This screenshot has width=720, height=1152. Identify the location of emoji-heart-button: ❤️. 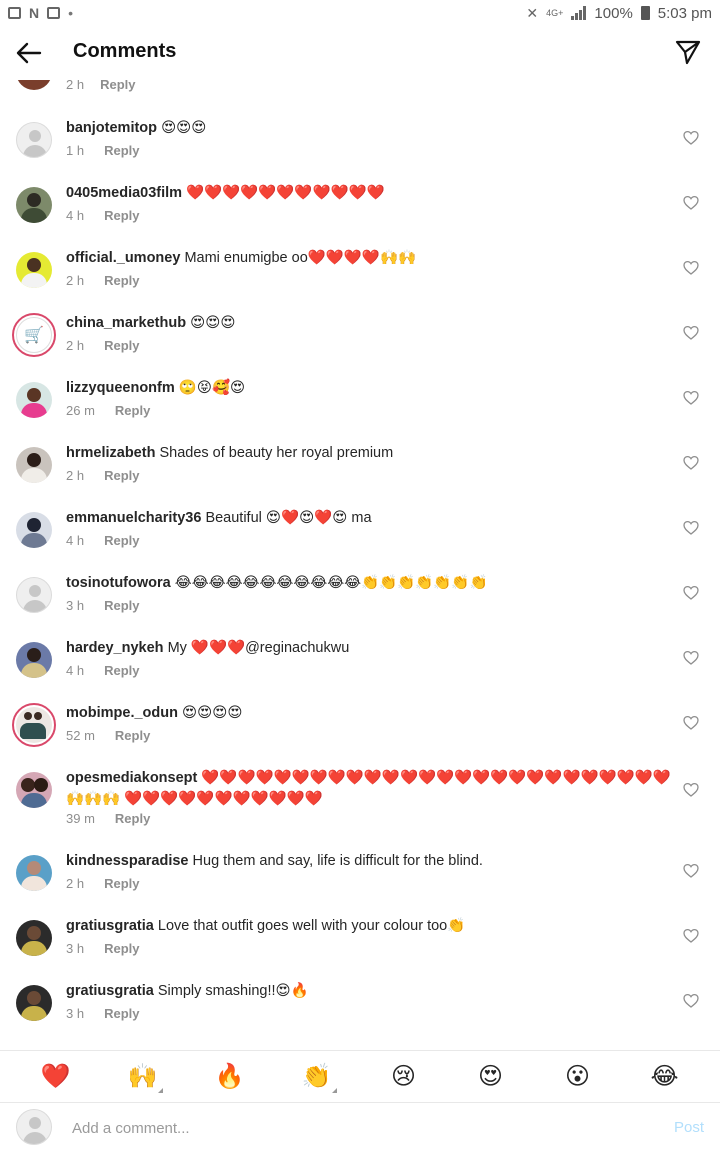
(56, 1076).